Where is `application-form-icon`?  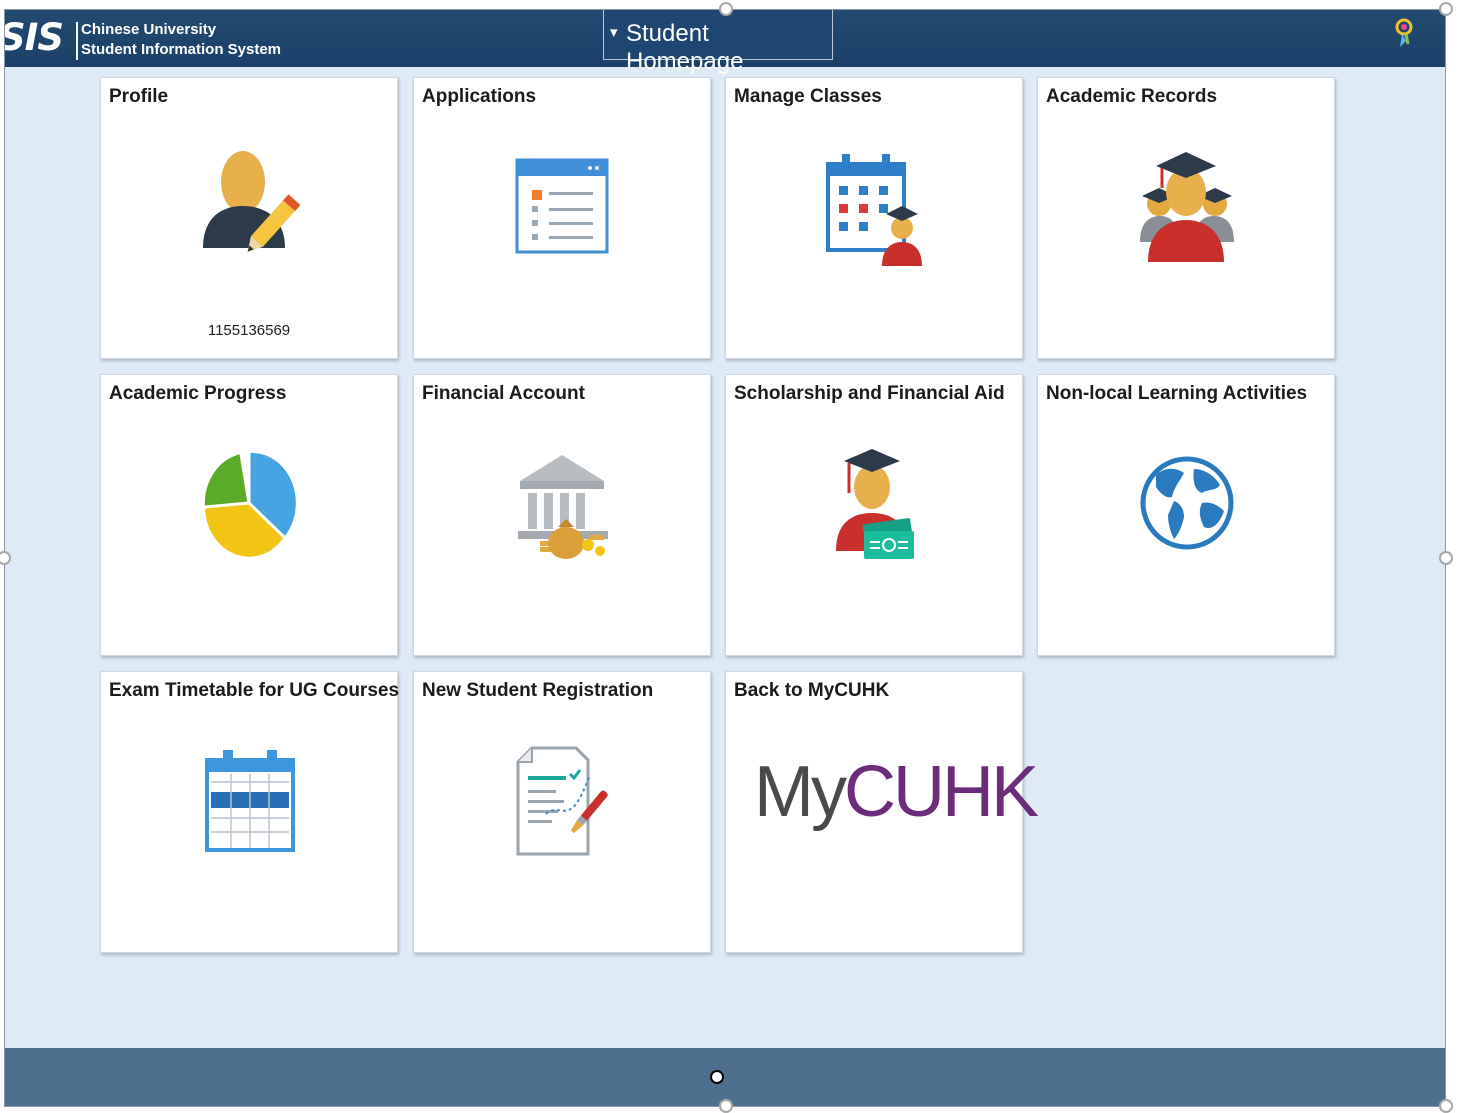
application-form-icon is located at coordinates (562, 206).